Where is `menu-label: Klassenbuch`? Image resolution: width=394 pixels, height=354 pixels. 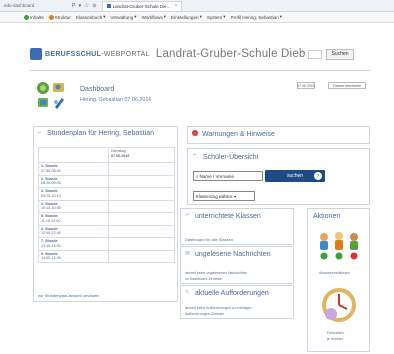
menu-label: Klassenbuch is located at coordinates (89, 17).